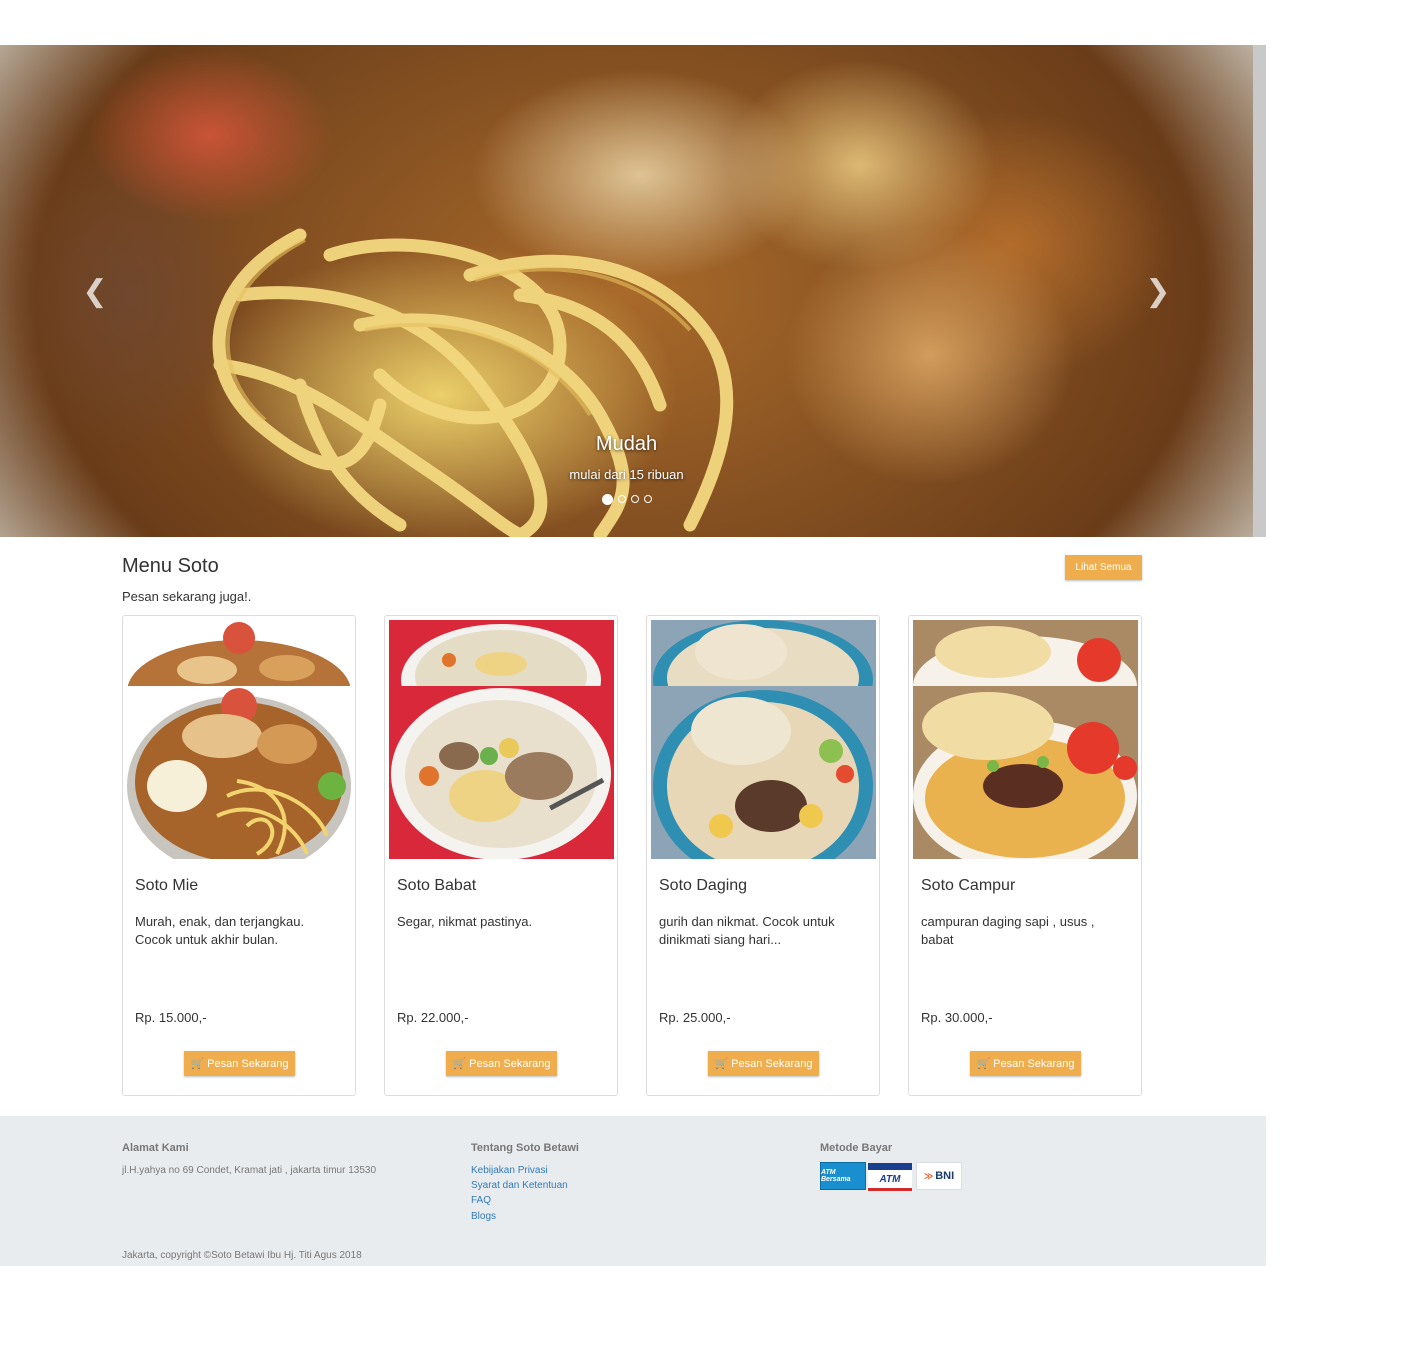 Image resolution: width=1414 pixels, height=1346 pixels. What do you see at coordinates (945, 1176) in the screenshot?
I see `bni-label: BNI` at bounding box center [945, 1176].